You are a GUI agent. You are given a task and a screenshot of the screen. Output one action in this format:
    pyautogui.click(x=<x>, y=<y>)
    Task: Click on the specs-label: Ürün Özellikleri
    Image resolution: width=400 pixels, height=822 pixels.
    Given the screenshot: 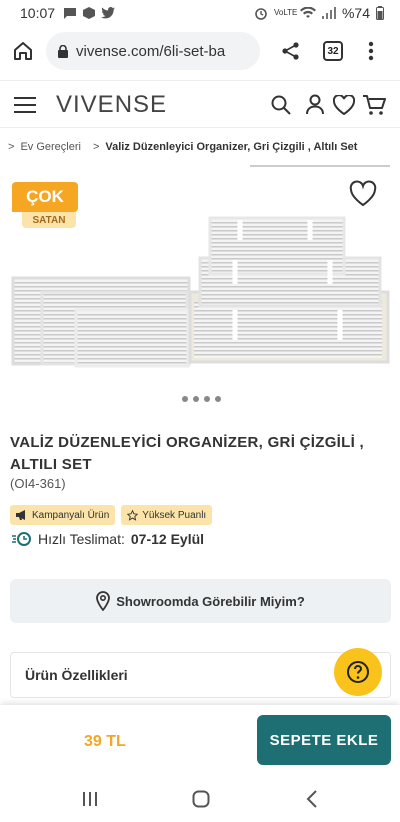 What is the action you would take?
    pyautogui.click(x=76, y=675)
    